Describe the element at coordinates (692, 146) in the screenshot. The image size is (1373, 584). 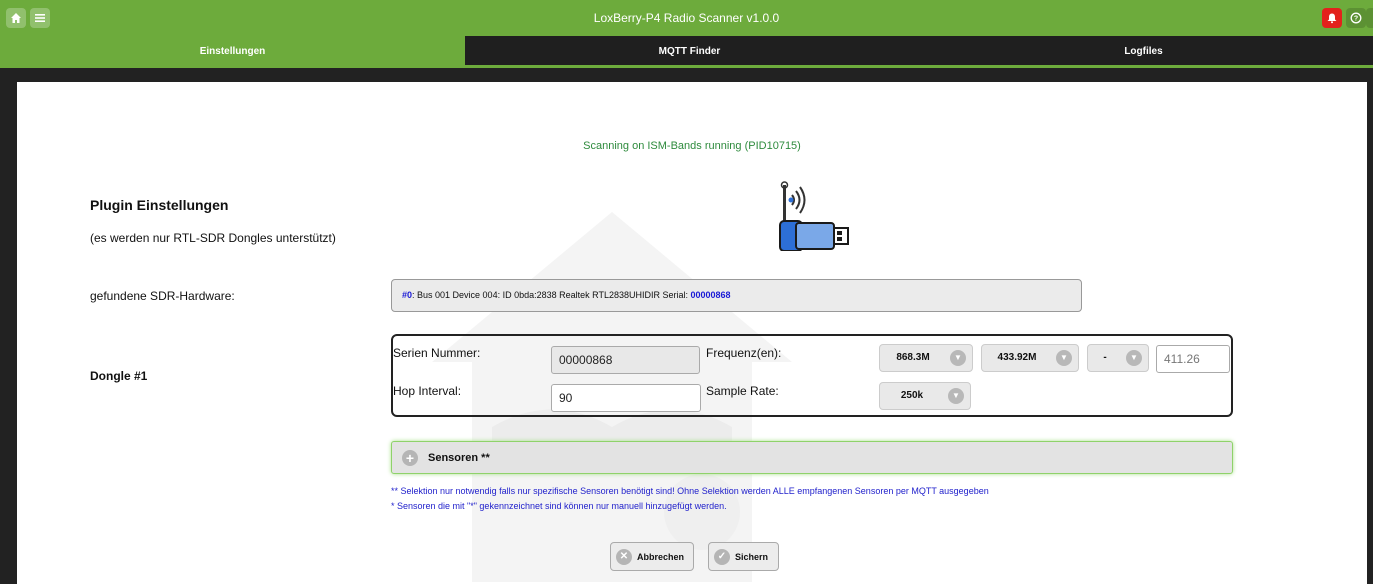
I see `scan-status: Scanning on ISM-Bands running (PID10715)` at that location.